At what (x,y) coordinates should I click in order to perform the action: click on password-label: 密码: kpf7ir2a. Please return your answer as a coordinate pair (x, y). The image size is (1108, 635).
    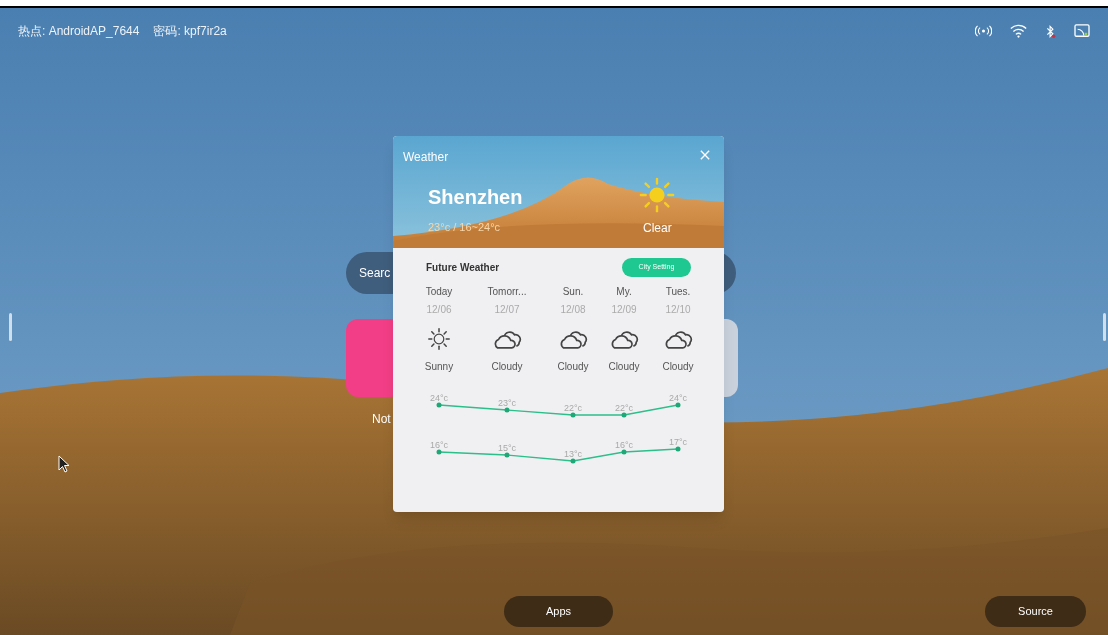
    Looking at the image, I should click on (190, 31).